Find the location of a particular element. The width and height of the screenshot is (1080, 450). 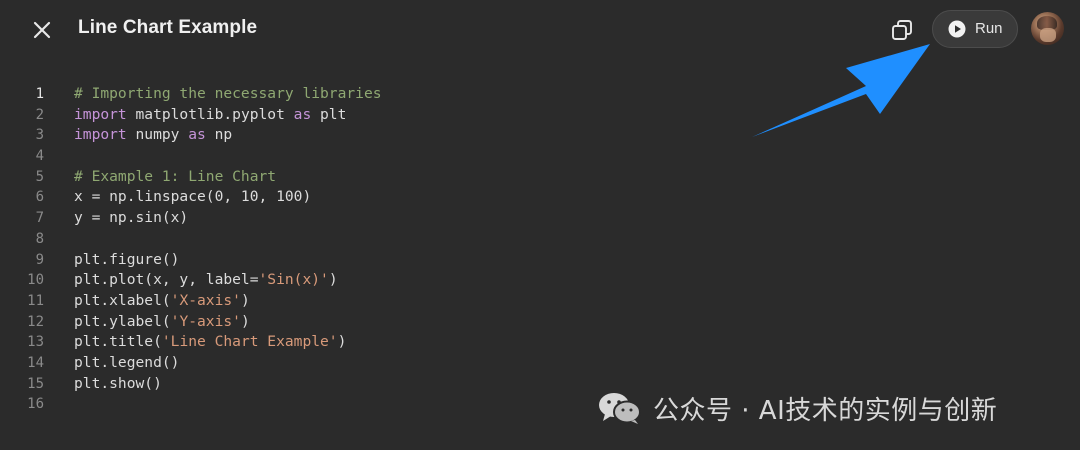

line-number: 7 is located at coordinates (39, 218).